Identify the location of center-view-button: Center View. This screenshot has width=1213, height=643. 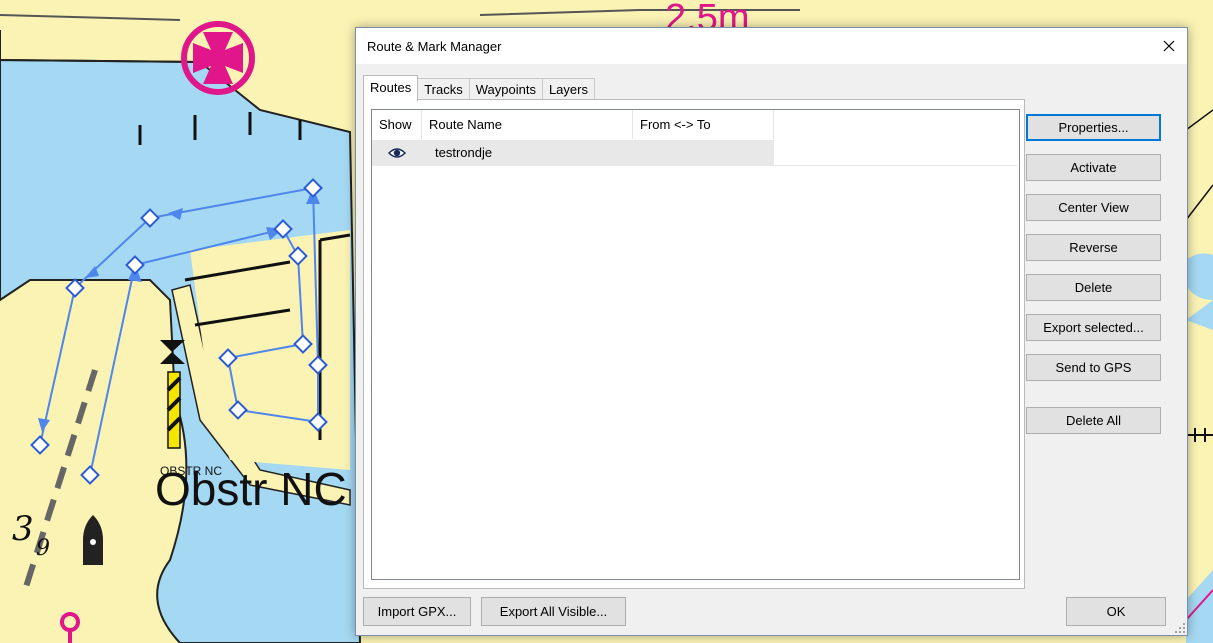
(1093, 207).